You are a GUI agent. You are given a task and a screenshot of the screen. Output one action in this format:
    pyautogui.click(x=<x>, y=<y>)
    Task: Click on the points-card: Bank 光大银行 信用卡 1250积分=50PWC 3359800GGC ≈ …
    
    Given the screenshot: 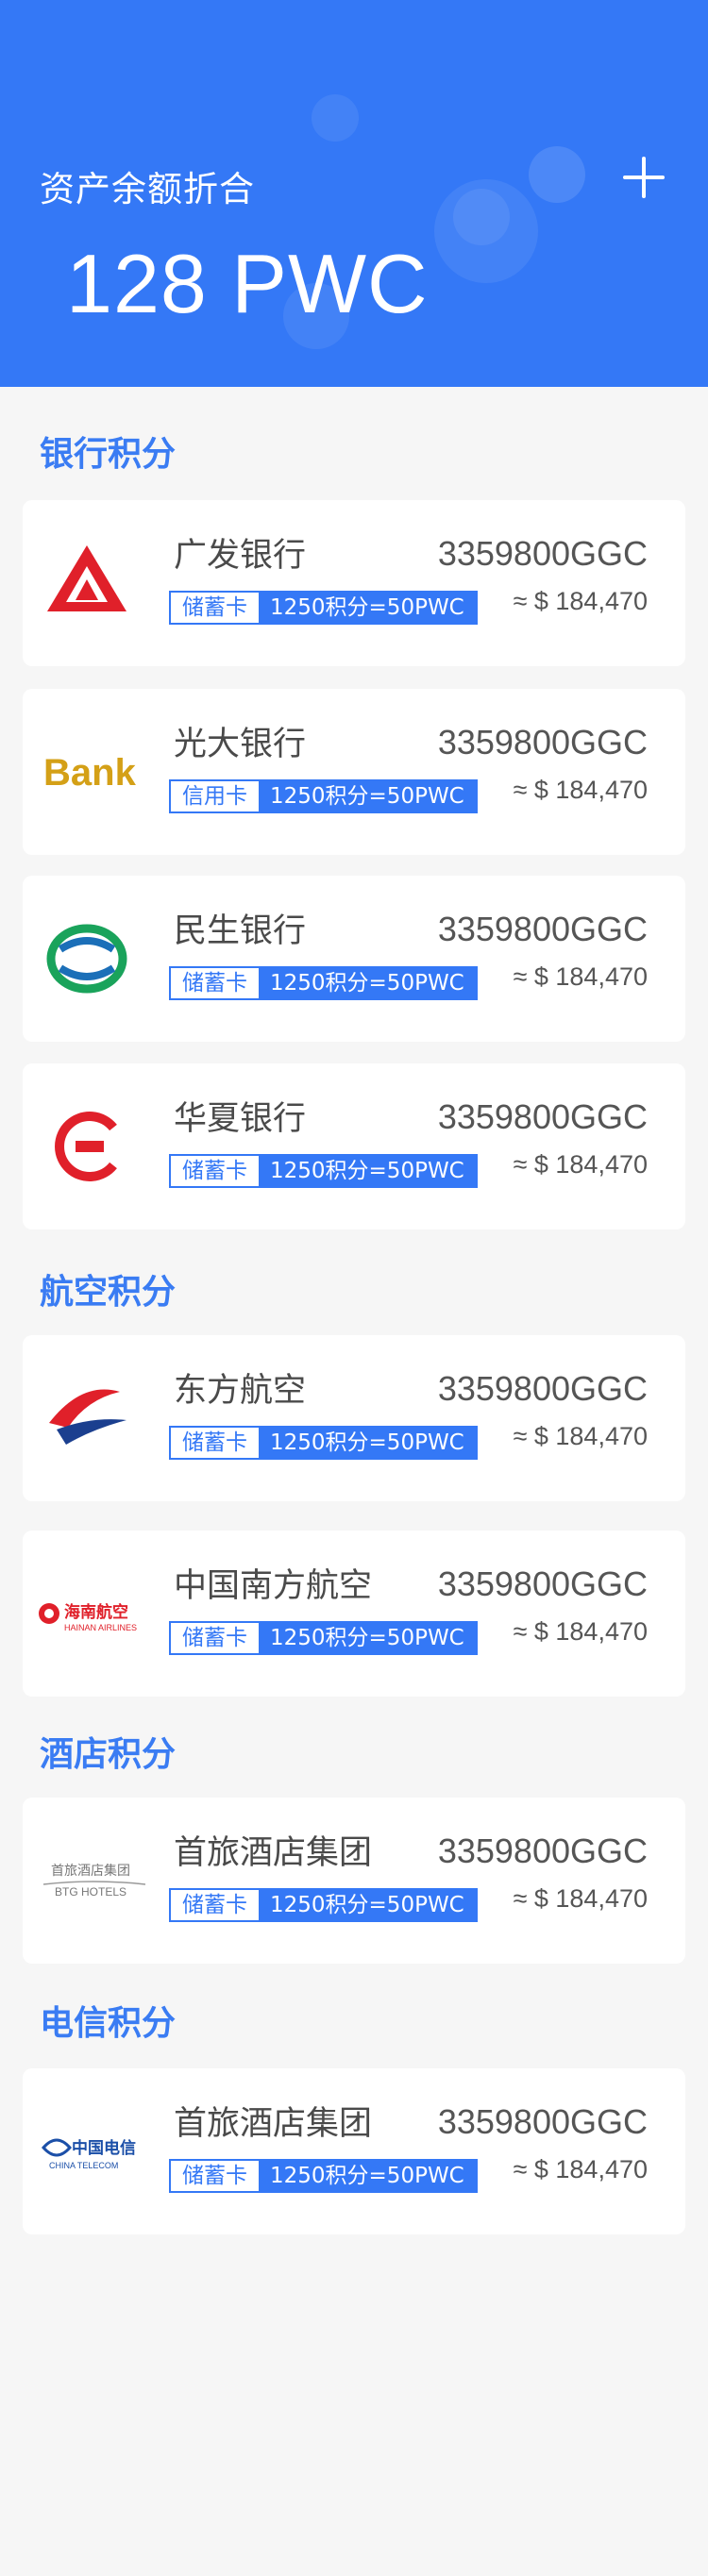 What is the action you would take?
    pyautogui.click(x=354, y=772)
    